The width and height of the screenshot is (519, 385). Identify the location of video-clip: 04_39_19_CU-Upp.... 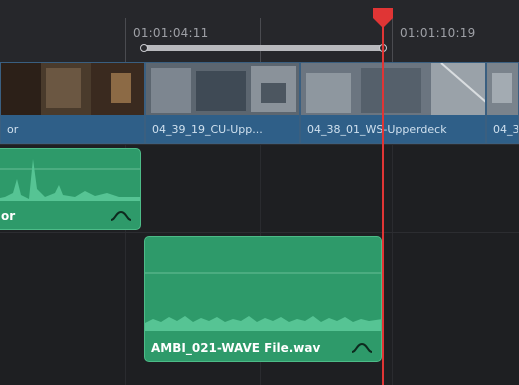
(222, 103).